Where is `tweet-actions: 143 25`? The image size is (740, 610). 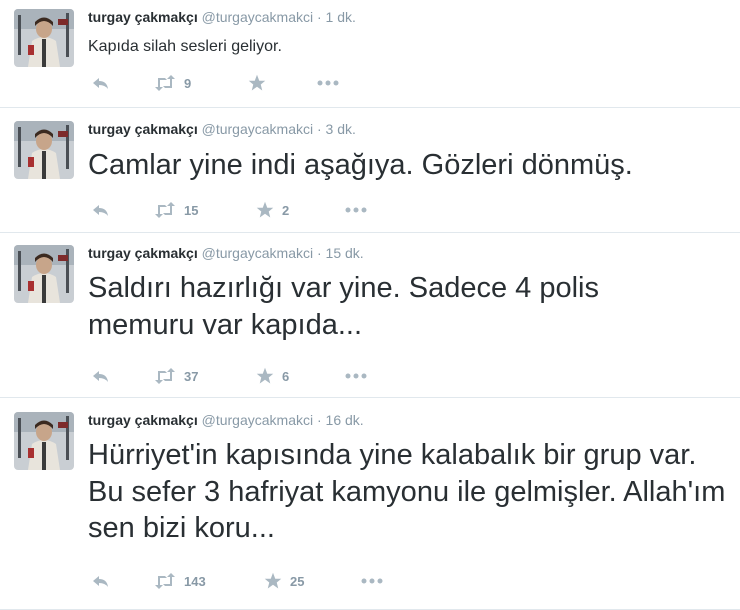 tweet-actions: 143 25 is located at coordinates (242, 581).